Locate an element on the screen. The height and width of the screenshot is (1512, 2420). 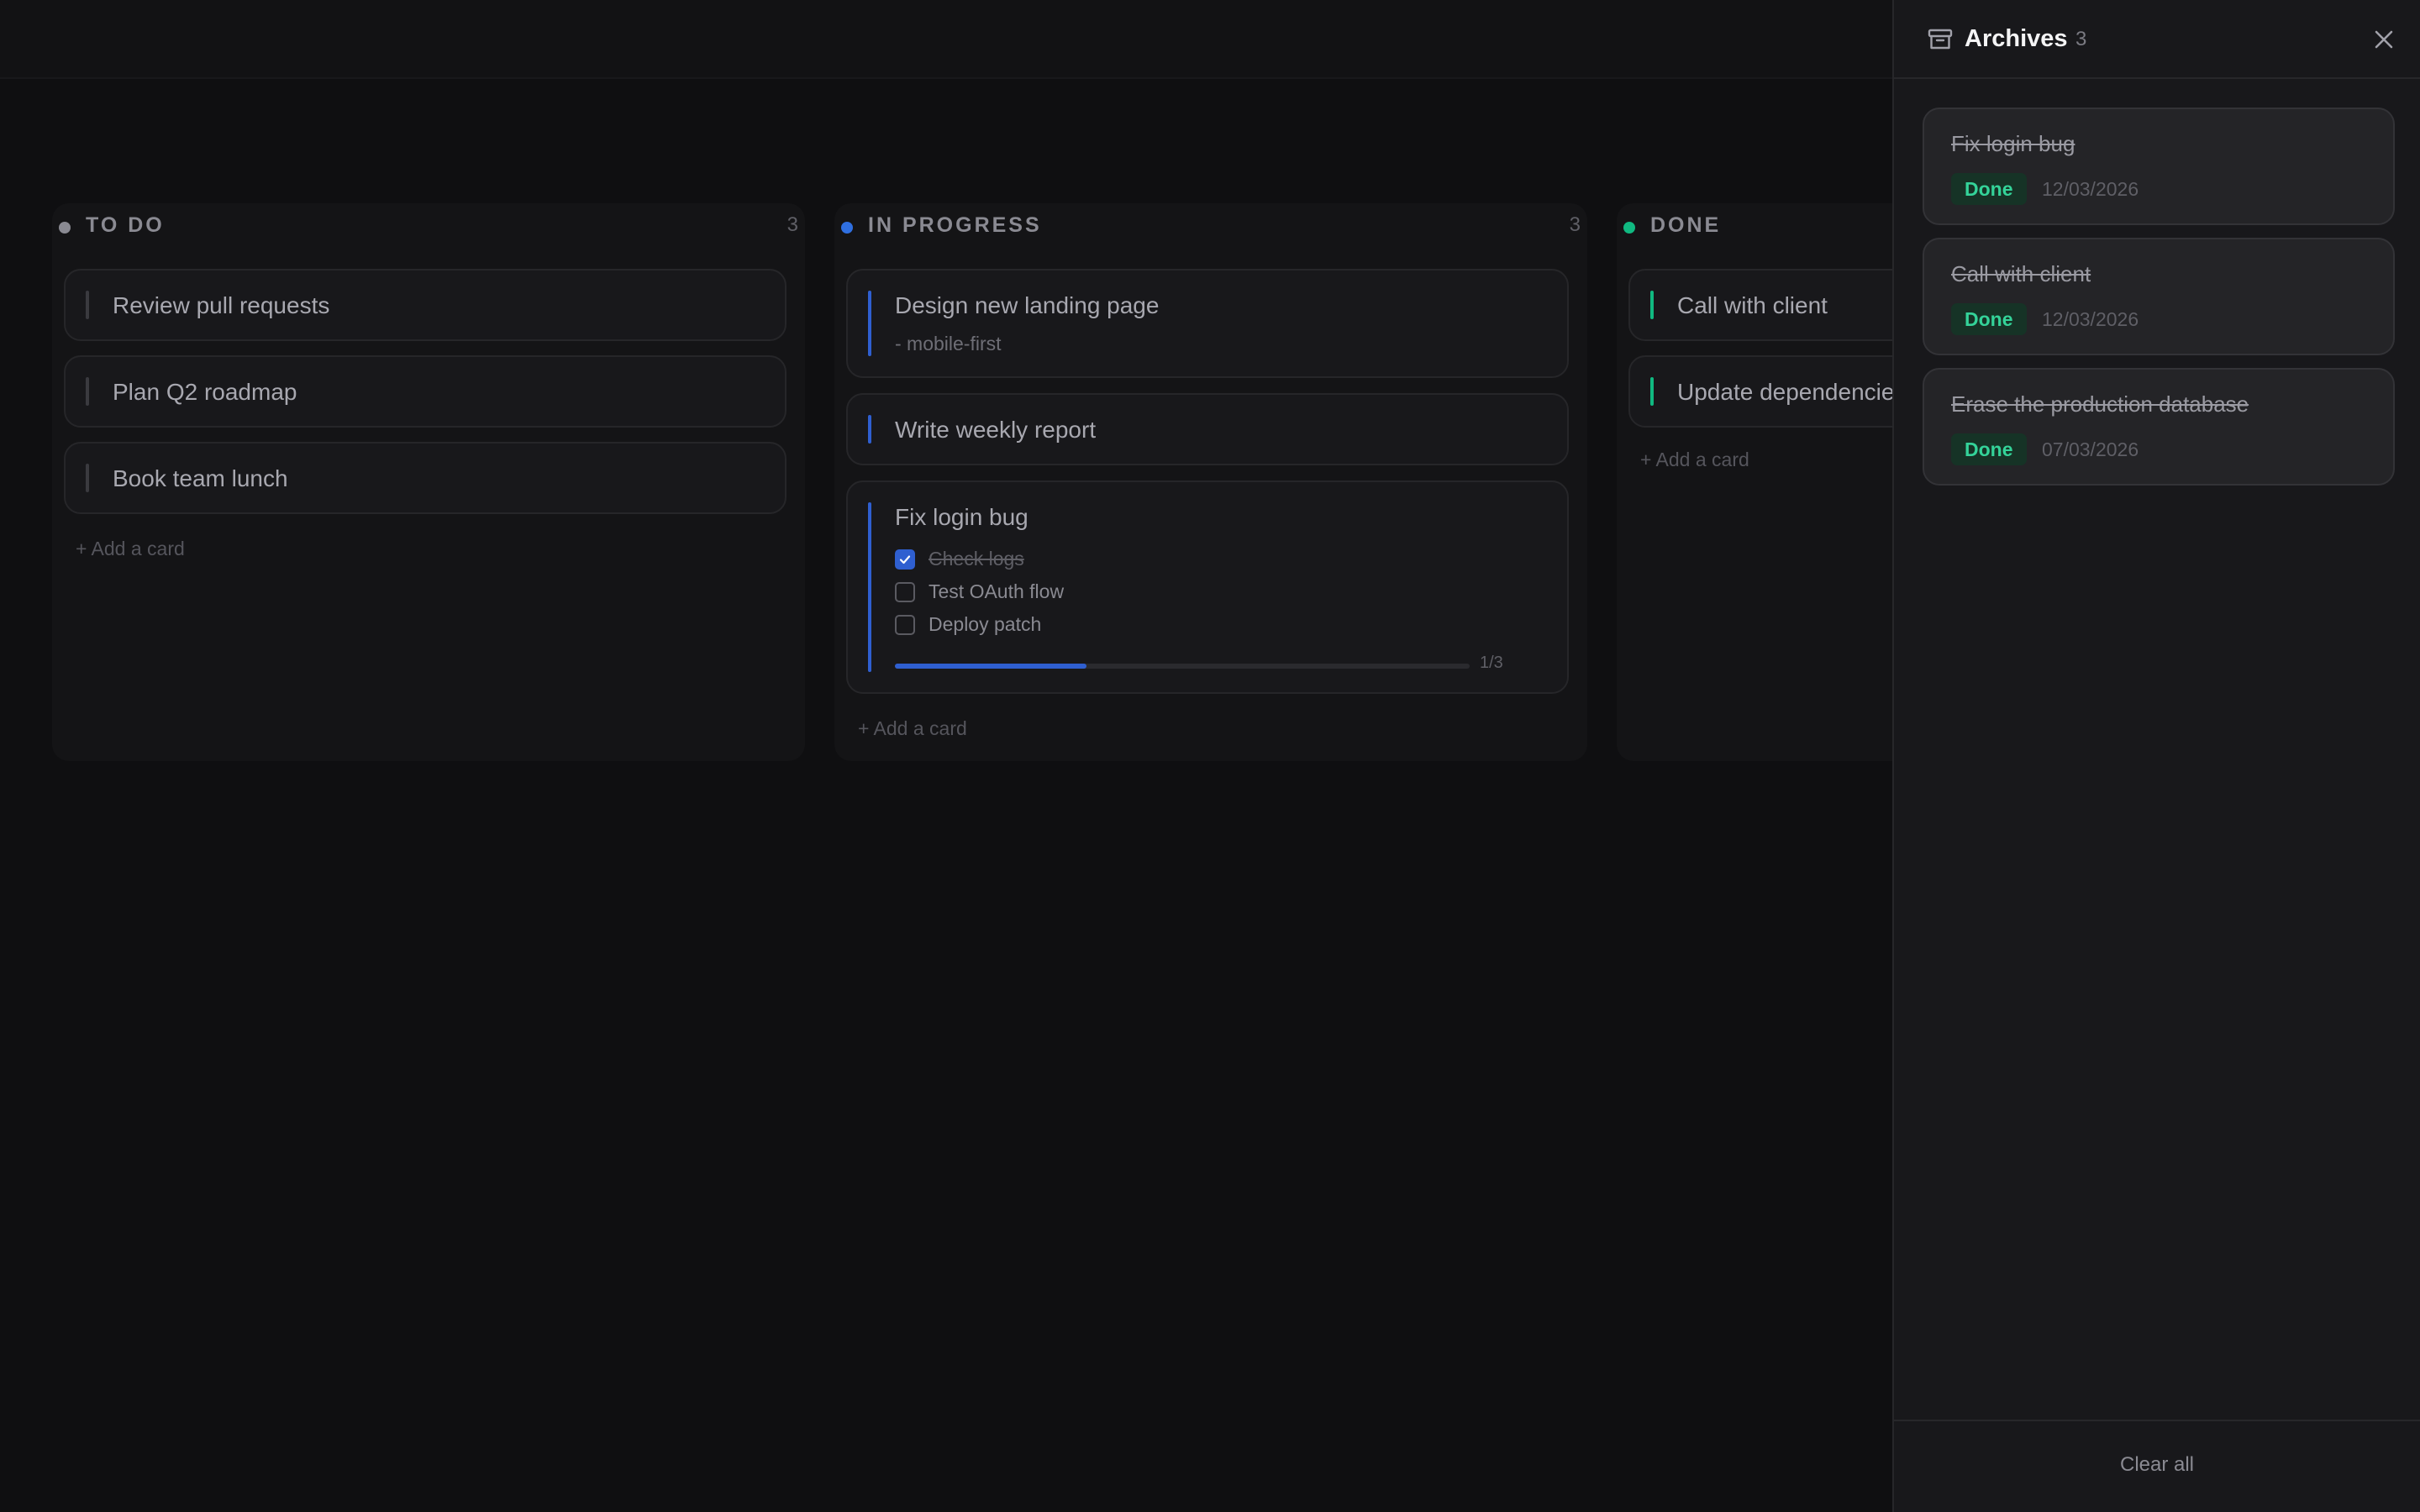
archives-footer: Clear all is located at coordinates (2157, 1466).